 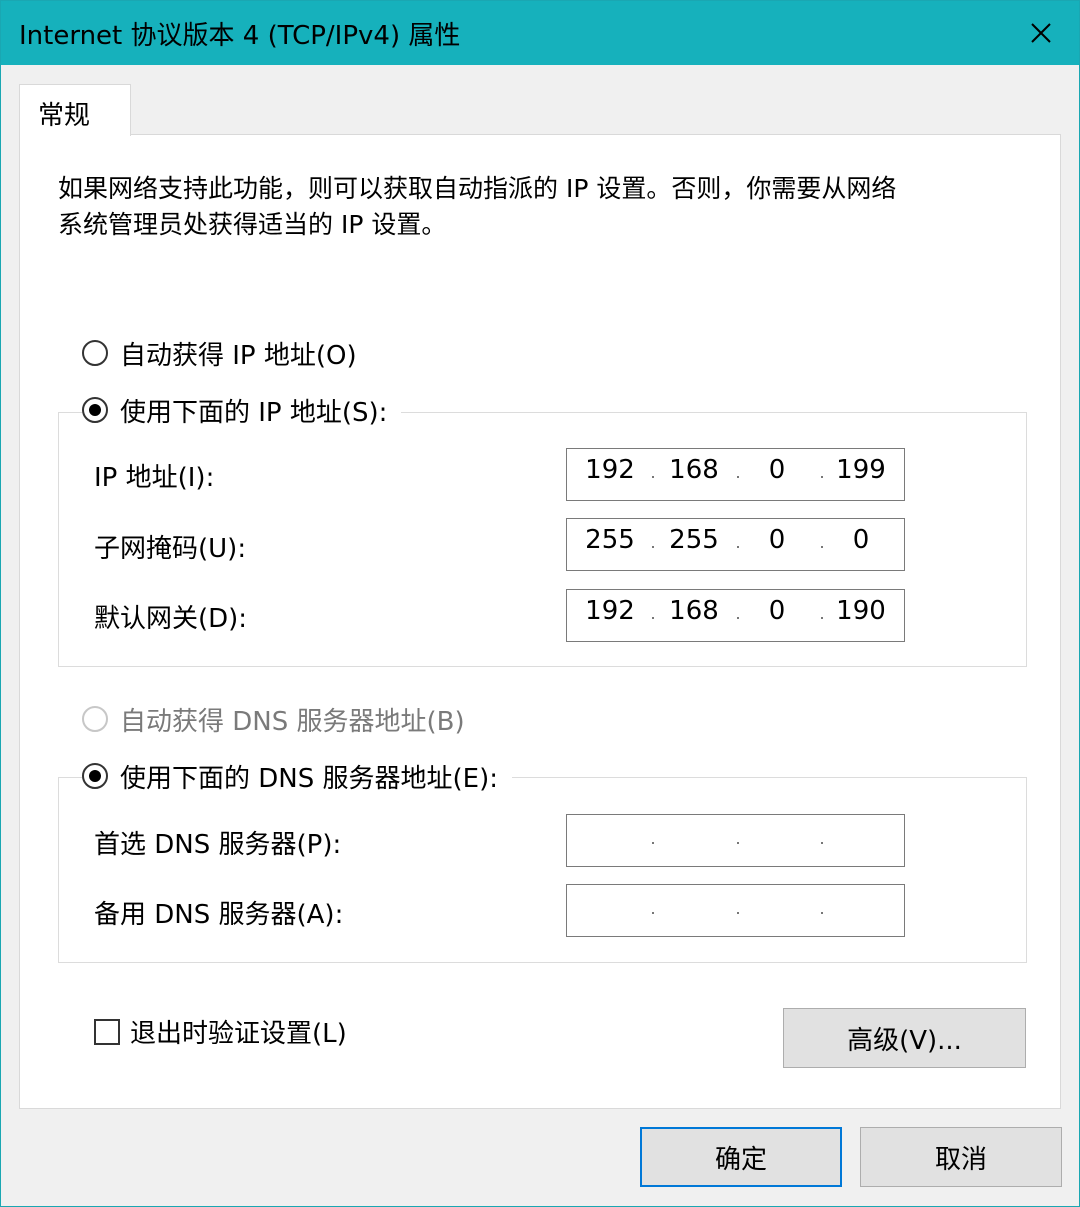 What do you see at coordinates (154, 478) in the screenshot?
I see `ip-address-label: IP 地址(I):` at bounding box center [154, 478].